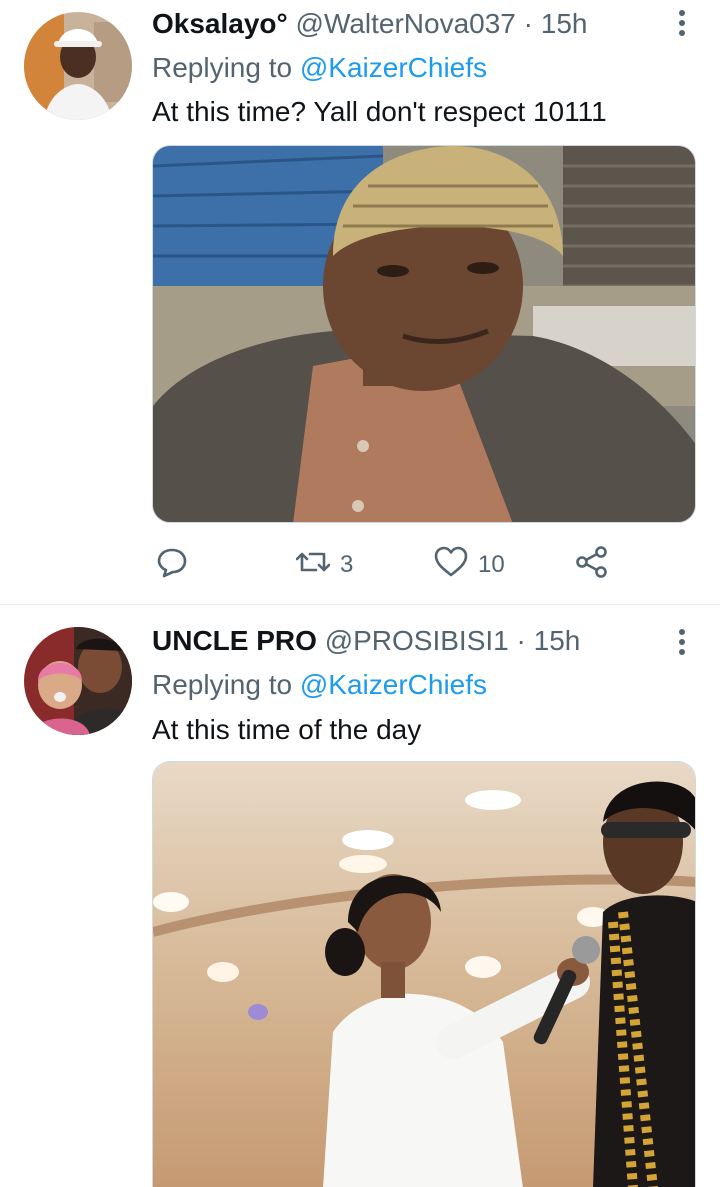 The height and width of the screenshot is (1187, 720). I want to click on share-icon, so click(592, 565).